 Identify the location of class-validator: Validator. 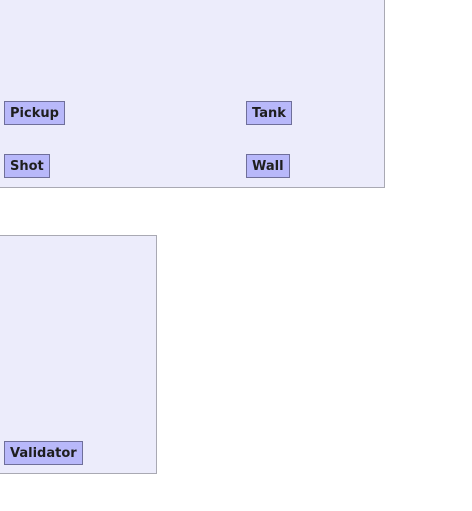
(43, 453).